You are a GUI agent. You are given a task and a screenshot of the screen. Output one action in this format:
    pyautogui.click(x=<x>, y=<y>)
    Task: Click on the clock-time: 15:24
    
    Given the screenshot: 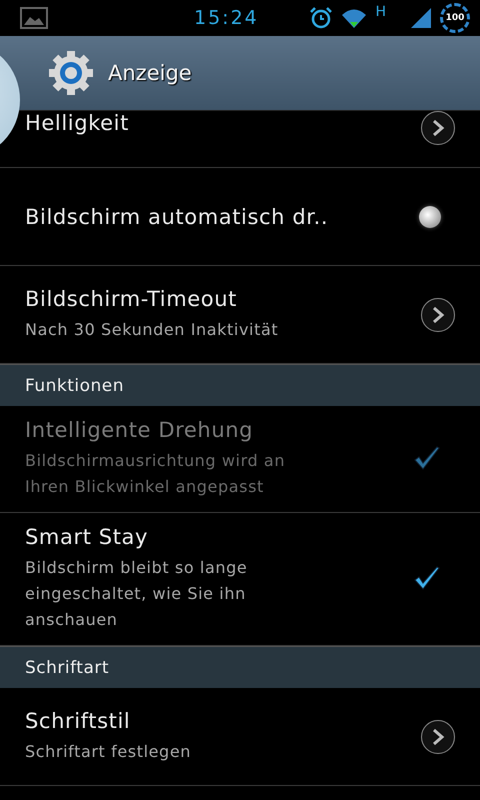 What is the action you would take?
    pyautogui.click(x=226, y=18)
    